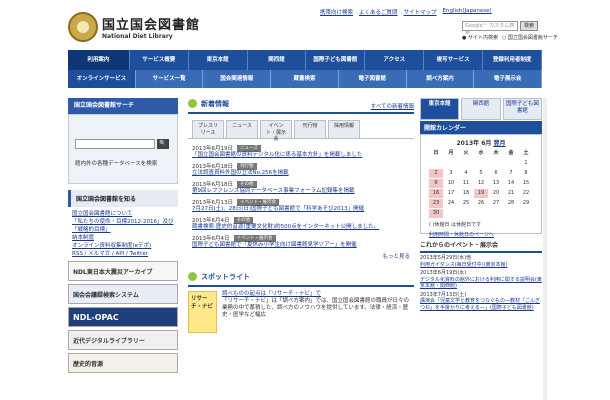 The width and height of the screenshot is (610, 400). I want to click on nav-item: アクセス, so click(395, 60).